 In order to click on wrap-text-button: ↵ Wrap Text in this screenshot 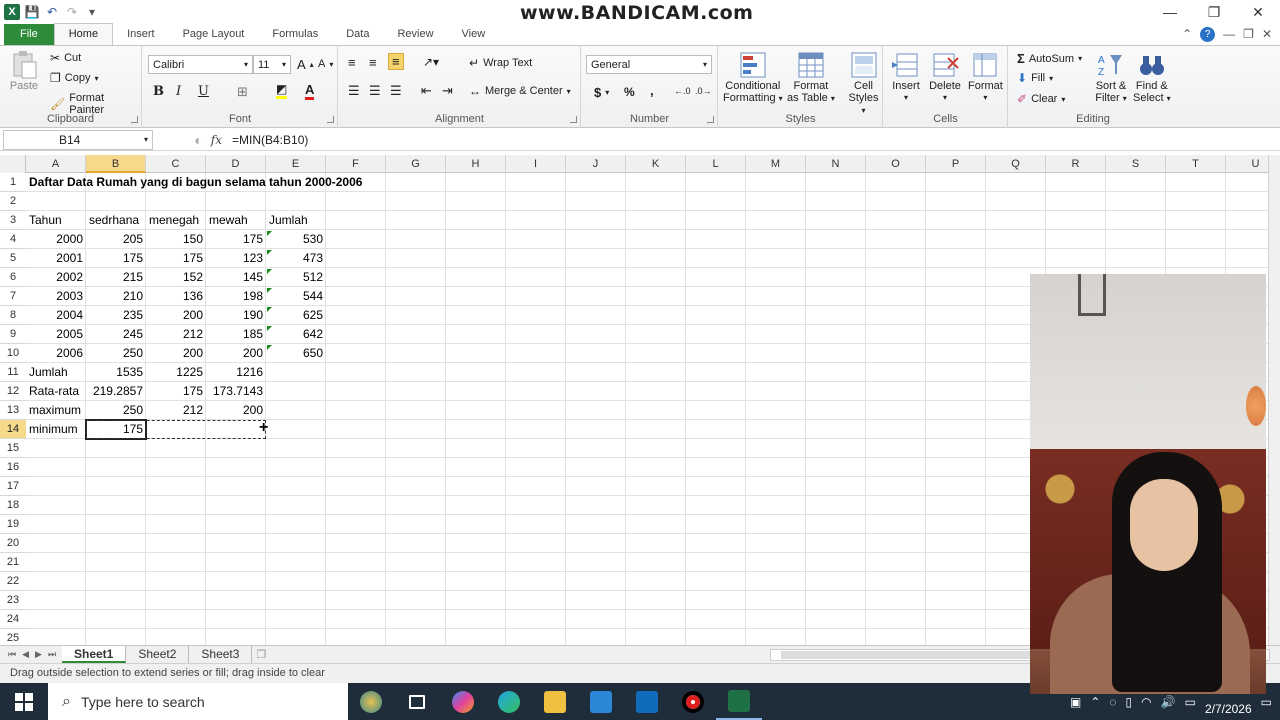, I will do `click(500, 63)`.